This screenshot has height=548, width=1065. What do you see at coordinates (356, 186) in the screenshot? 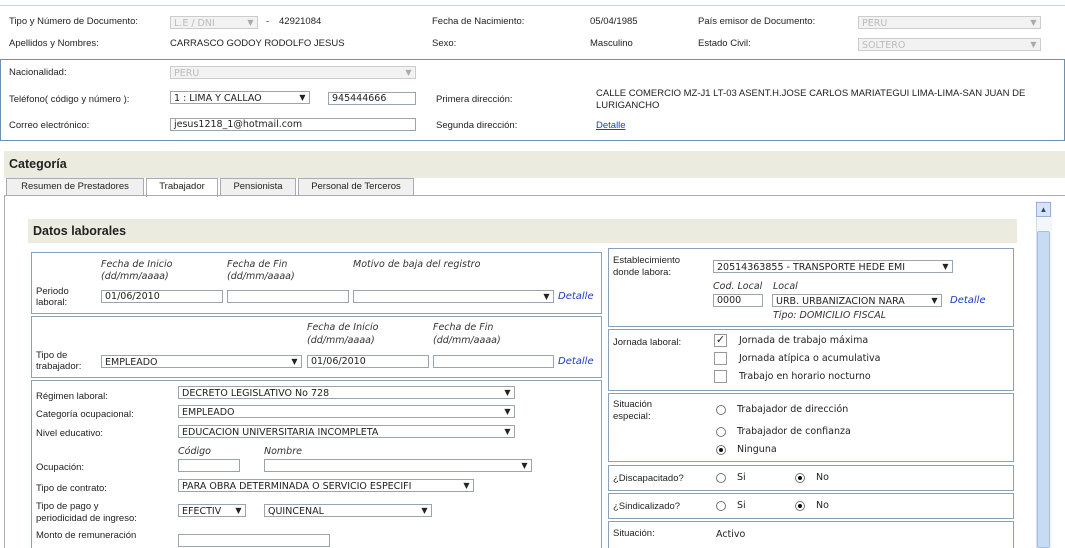
I see `tab-personal-terceros: Personal de Terceros` at bounding box center [356, 186].